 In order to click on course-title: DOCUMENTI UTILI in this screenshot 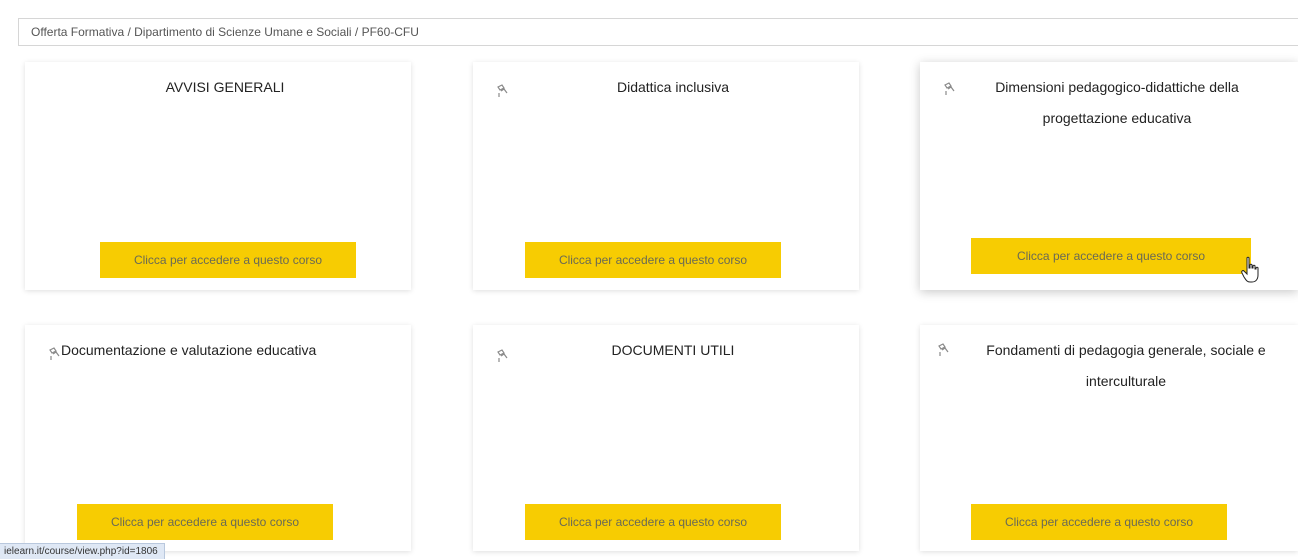, I will do `click(673, 350)`.